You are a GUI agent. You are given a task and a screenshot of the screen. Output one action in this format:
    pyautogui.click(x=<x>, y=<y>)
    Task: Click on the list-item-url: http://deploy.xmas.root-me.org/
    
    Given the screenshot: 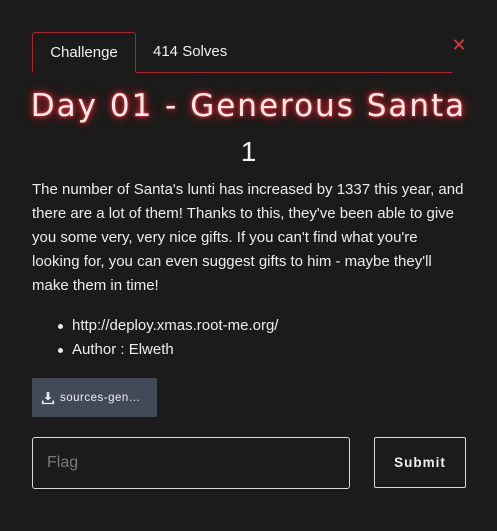 What is the action you would take?
    pyautogui.click(x=167, y=326)
    